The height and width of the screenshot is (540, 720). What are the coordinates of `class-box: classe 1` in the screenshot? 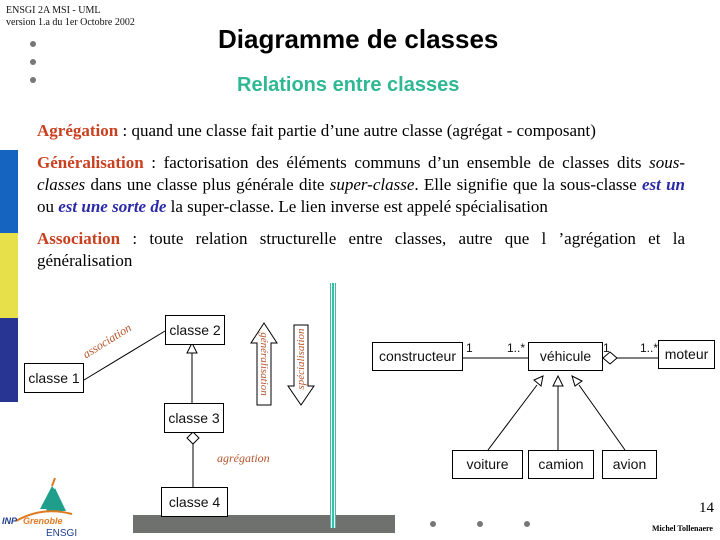 It's located at (54, 378).